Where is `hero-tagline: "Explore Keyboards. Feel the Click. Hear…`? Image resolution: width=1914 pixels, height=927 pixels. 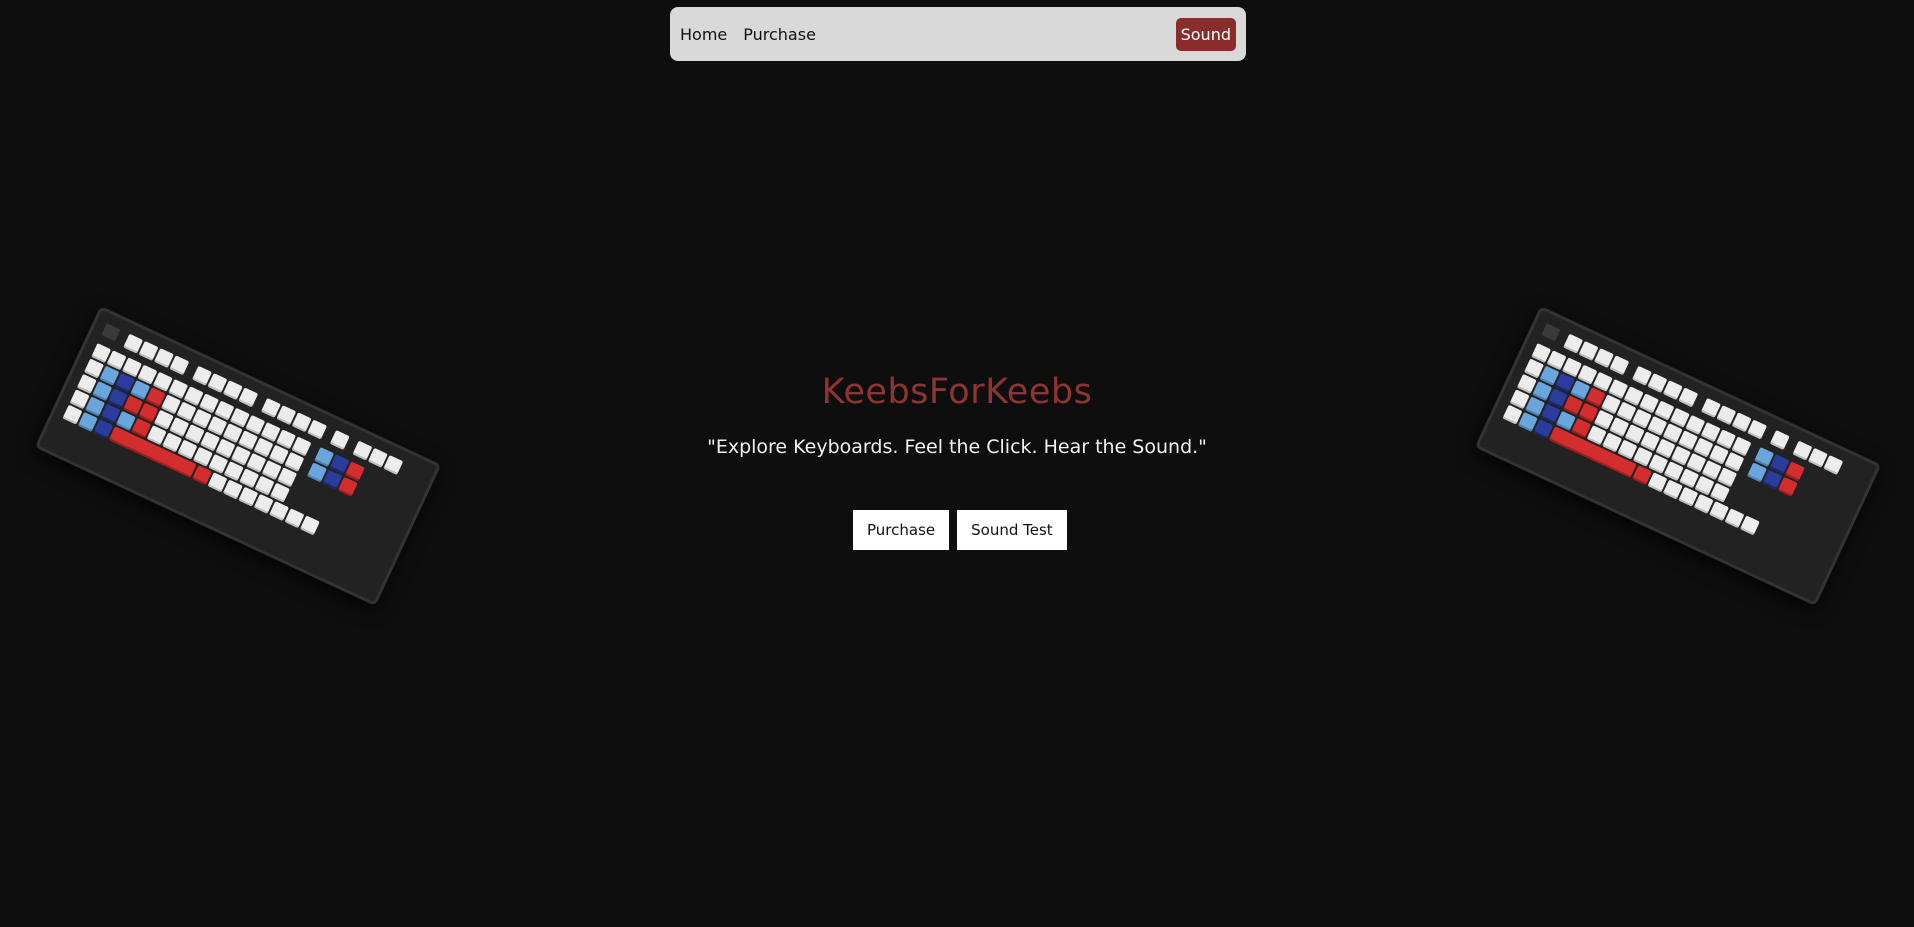 hero-tagline: "Explore Keyboards. Feel the Click. Hear… is located at coordinates (957, 447).